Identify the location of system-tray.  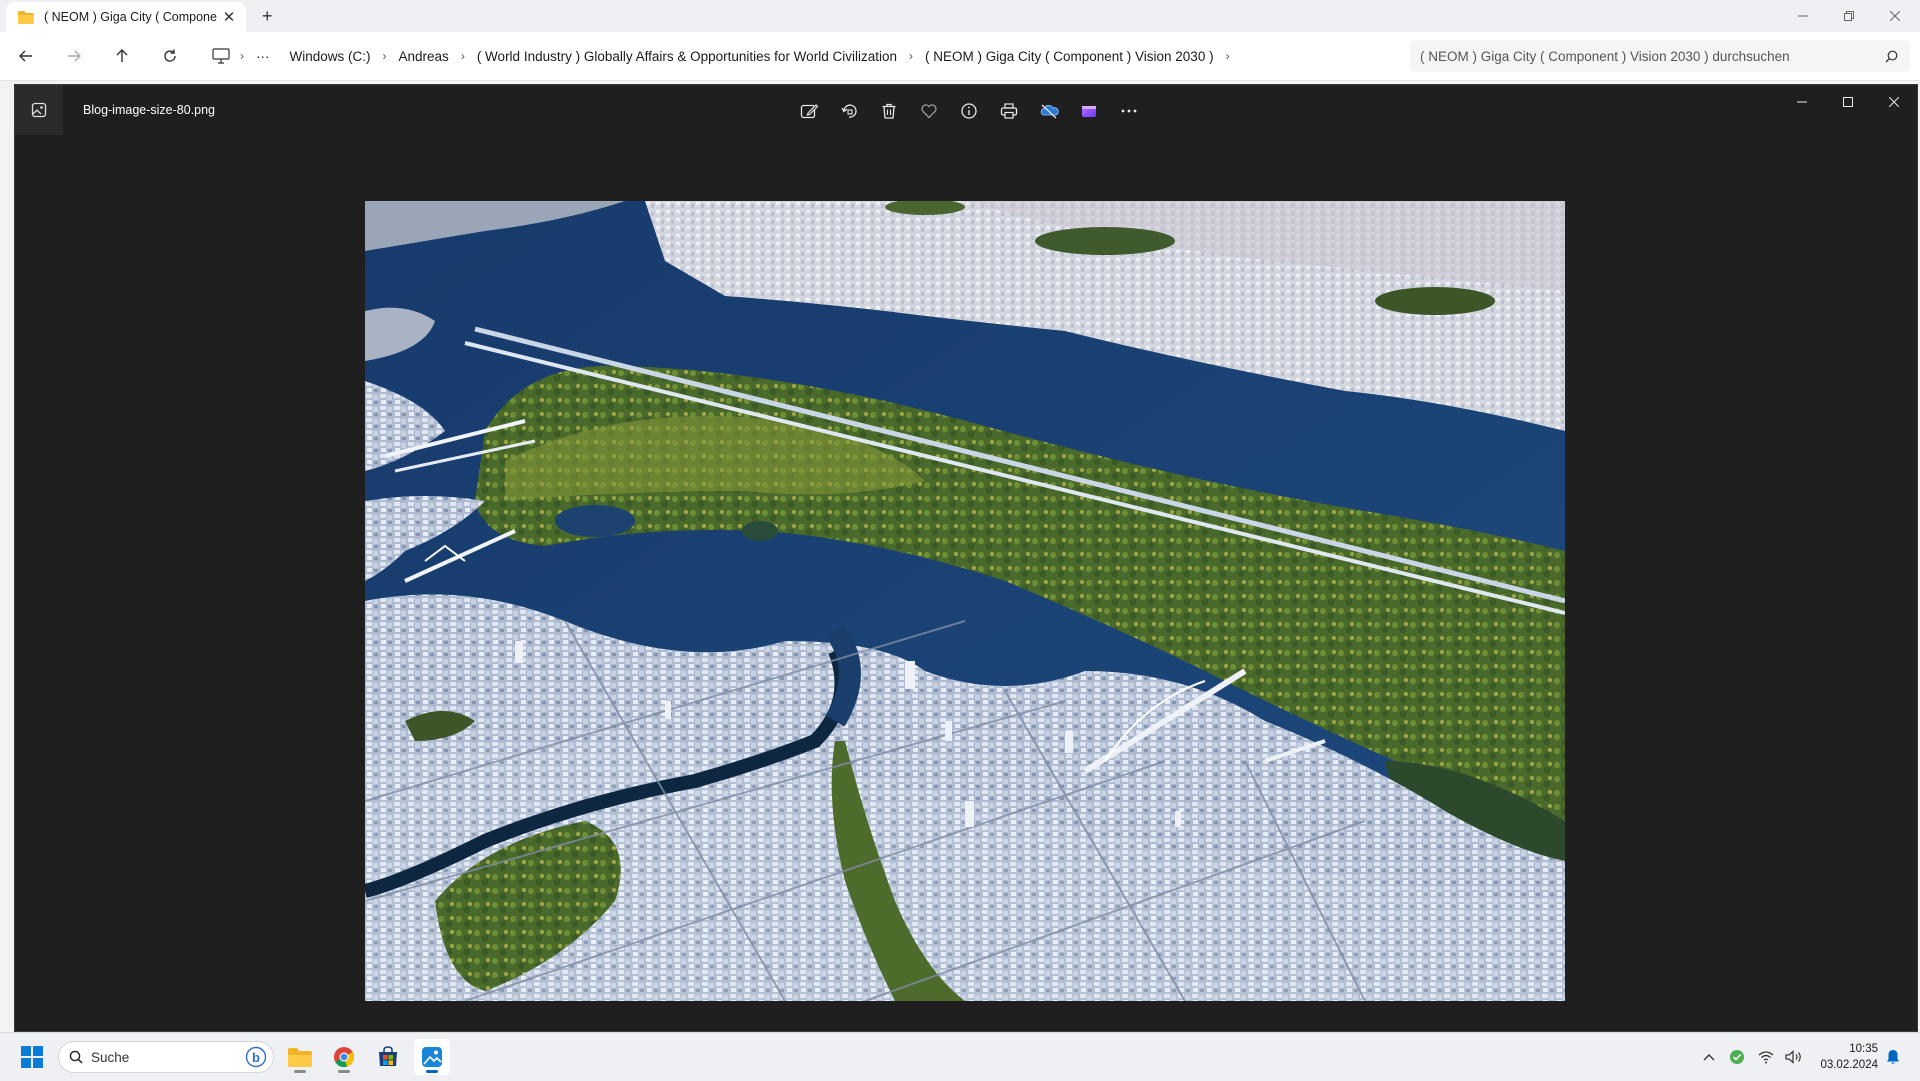
(1752, 1057).